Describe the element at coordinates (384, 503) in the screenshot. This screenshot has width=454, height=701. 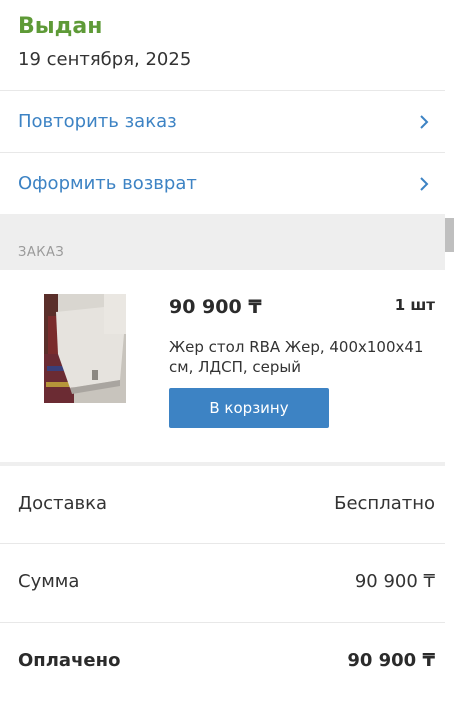
I see `delivery-value: Бесплатно` at that location.